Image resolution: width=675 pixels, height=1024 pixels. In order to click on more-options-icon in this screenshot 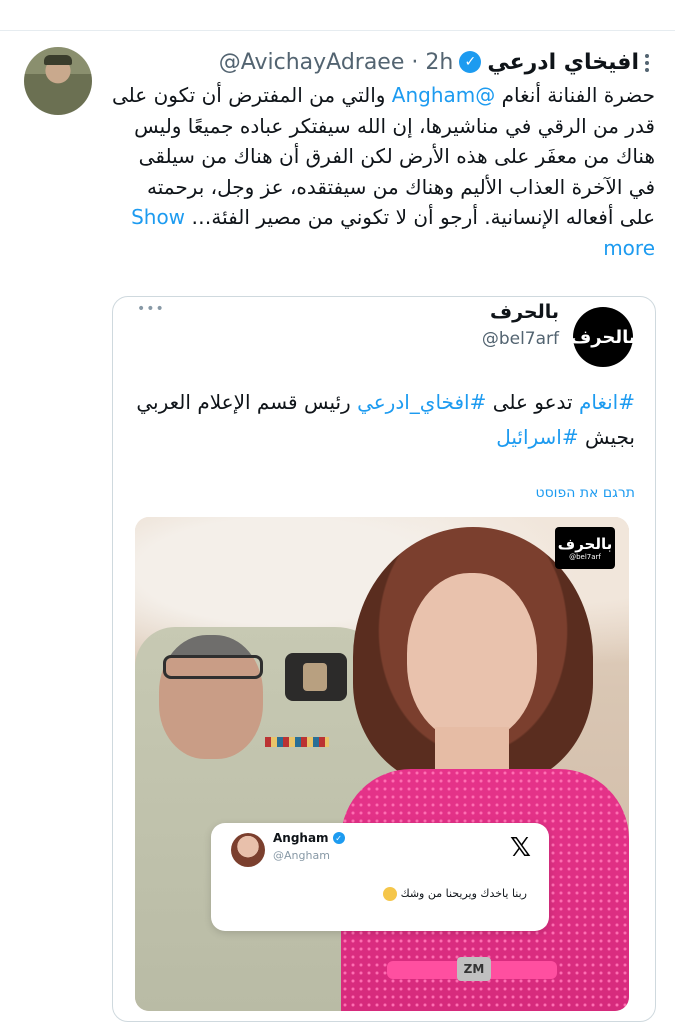, I will do `click(647, 63)`.